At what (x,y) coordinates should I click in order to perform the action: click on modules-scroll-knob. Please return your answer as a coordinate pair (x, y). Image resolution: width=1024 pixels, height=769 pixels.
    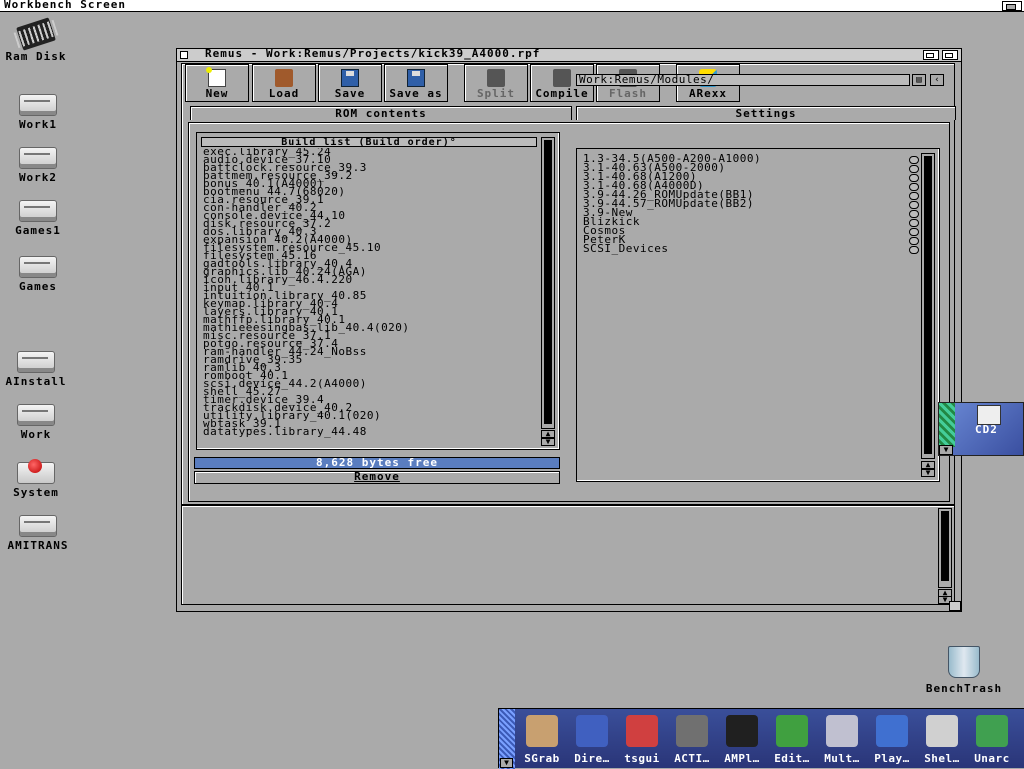
    Looking at the image, I should click on (928, 305).